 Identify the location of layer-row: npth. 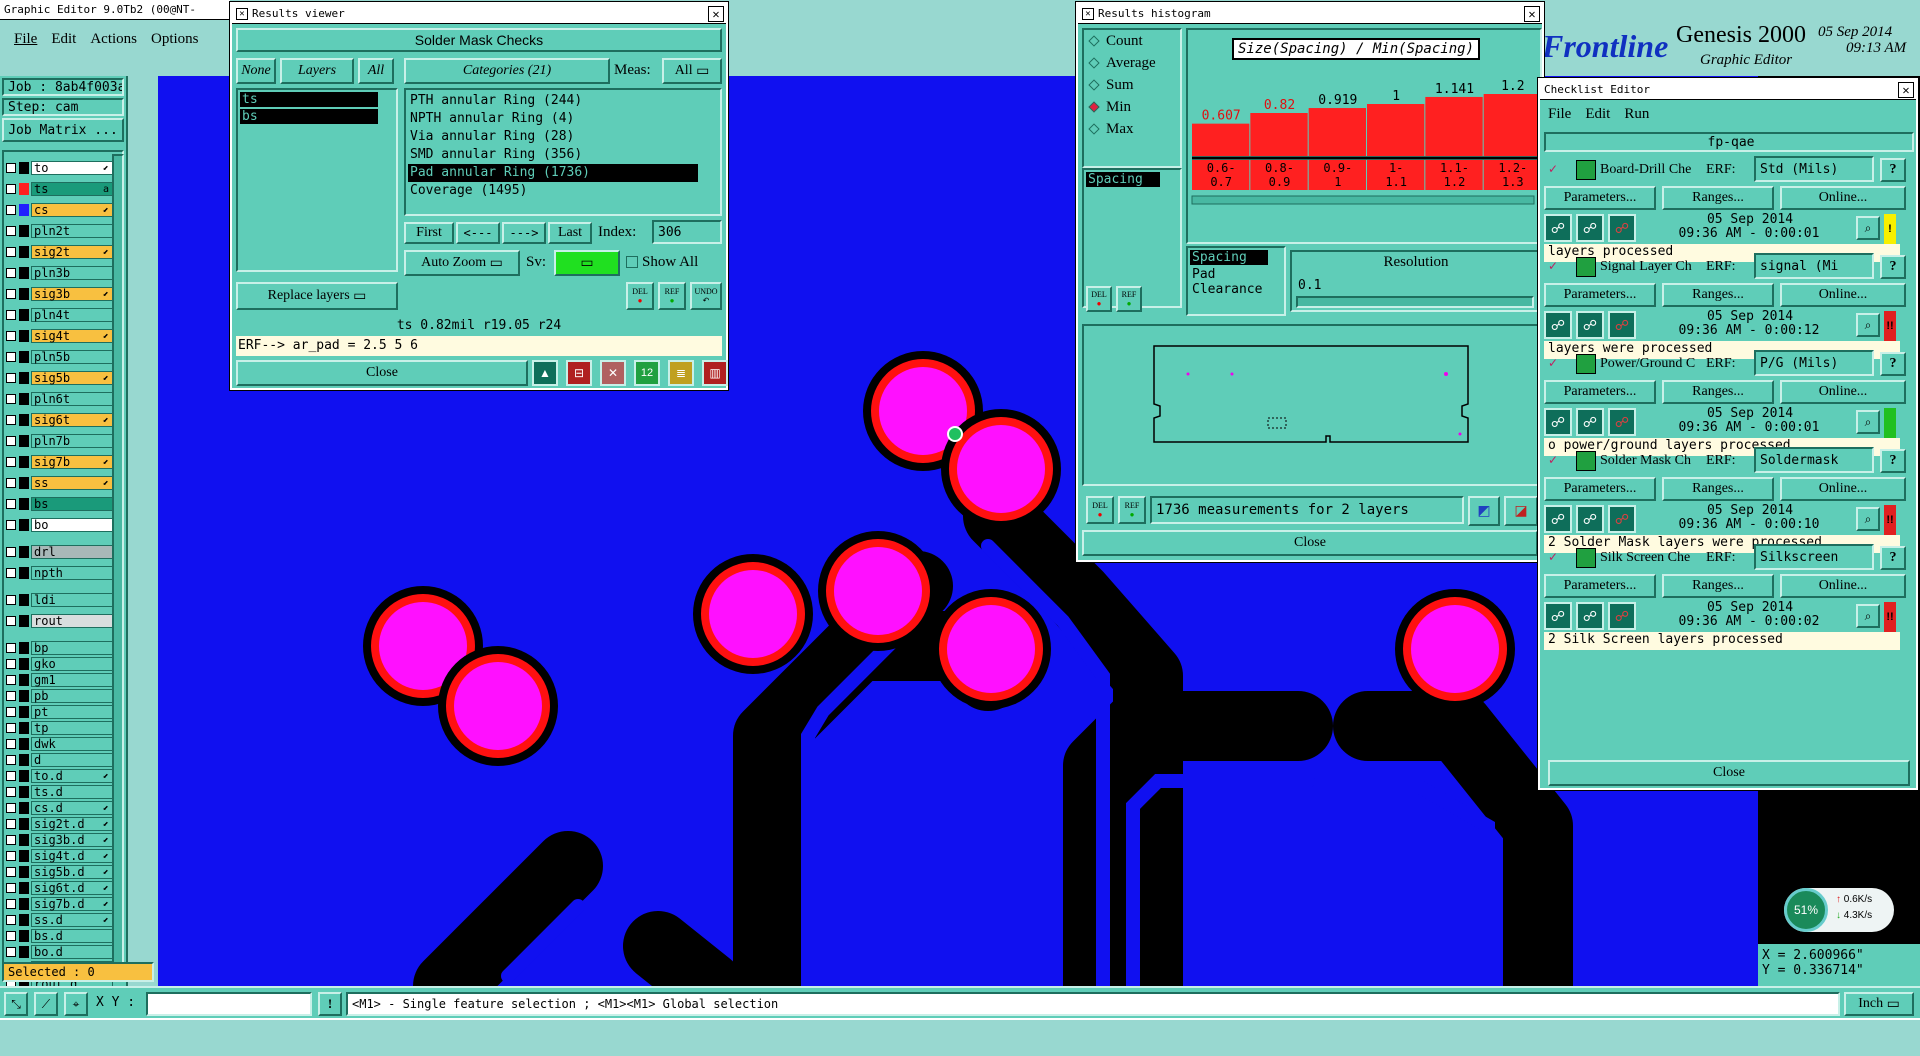
(59, 572).